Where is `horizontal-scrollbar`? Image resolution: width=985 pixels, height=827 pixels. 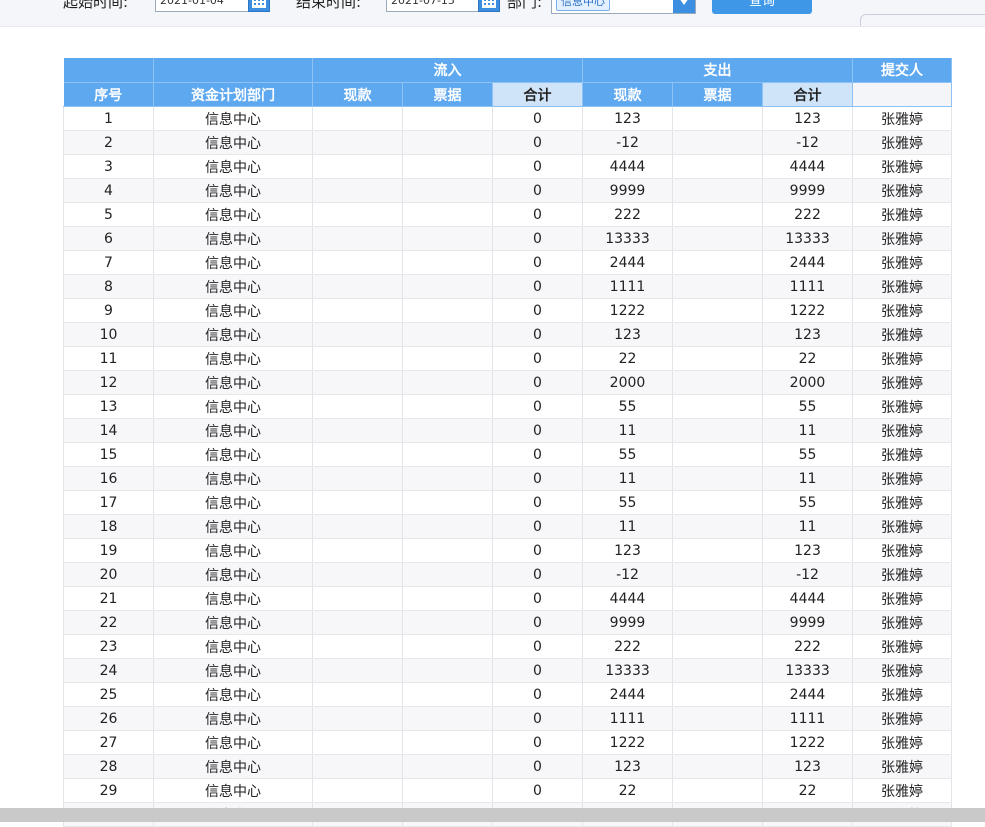 horizontal-scrollbar is located at coordinates (492, 815).